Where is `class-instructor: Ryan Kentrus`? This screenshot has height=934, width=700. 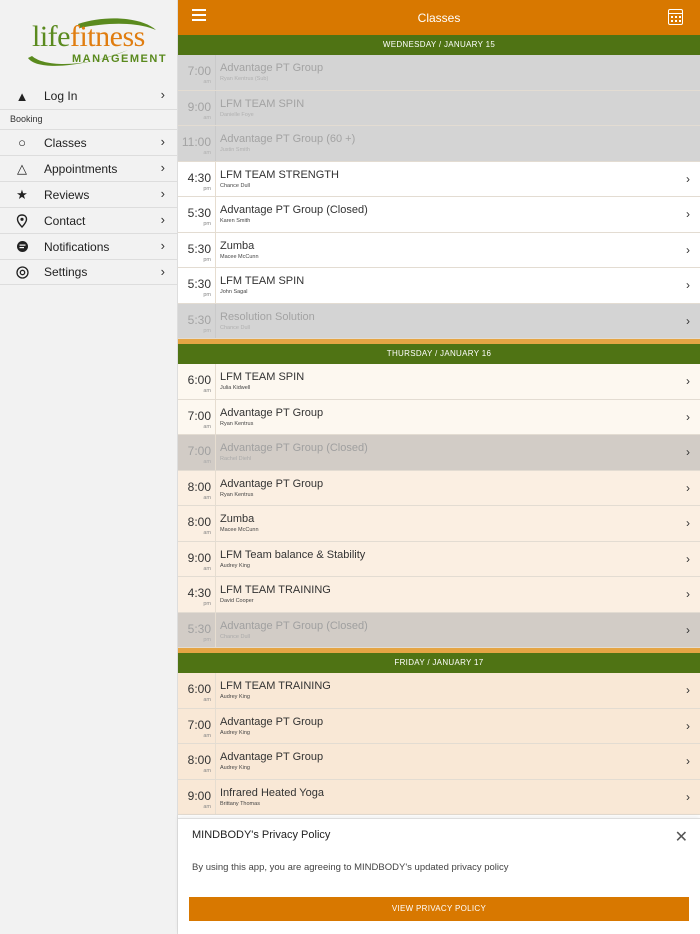
class-instructor: Ryan Kentrus is located at coordinates (237, 494).